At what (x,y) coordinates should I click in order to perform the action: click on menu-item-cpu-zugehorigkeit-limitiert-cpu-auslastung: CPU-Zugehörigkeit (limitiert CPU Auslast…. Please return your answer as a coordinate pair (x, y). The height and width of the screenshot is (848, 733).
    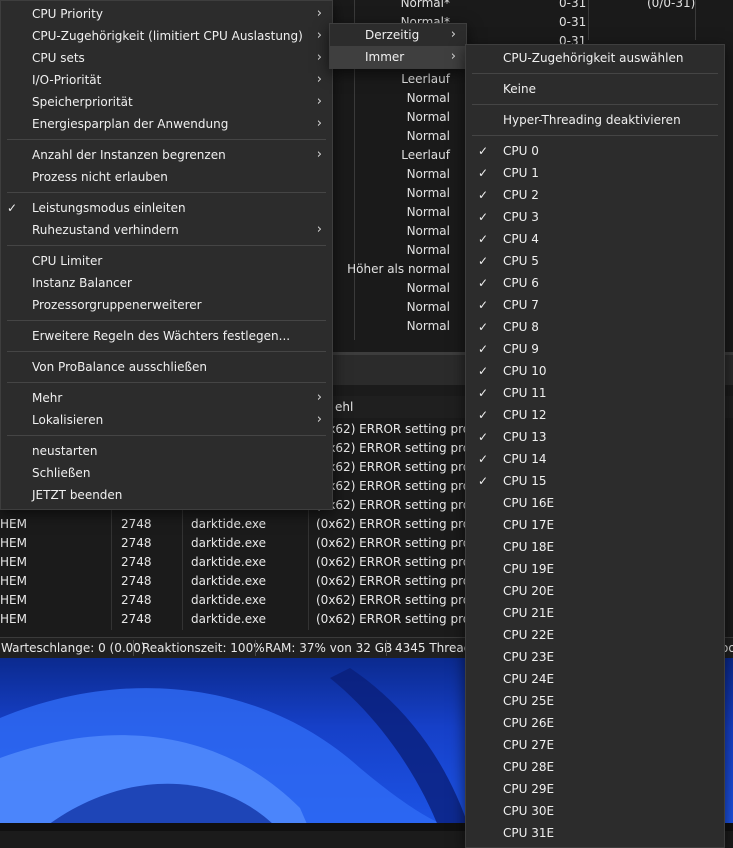
    Looking at the image, I should click on (166, 36).